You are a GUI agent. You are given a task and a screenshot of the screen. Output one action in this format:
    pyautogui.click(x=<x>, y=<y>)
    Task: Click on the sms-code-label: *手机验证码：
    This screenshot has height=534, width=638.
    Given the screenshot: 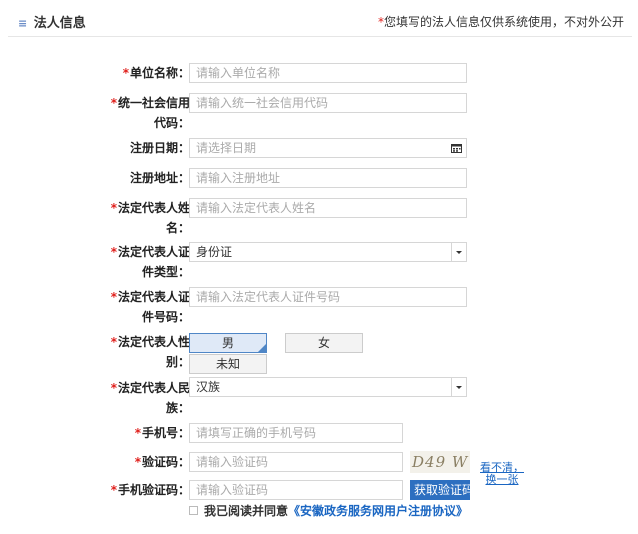 What is the action you would take?
    pyautogui.click(x=135, y=490)
    